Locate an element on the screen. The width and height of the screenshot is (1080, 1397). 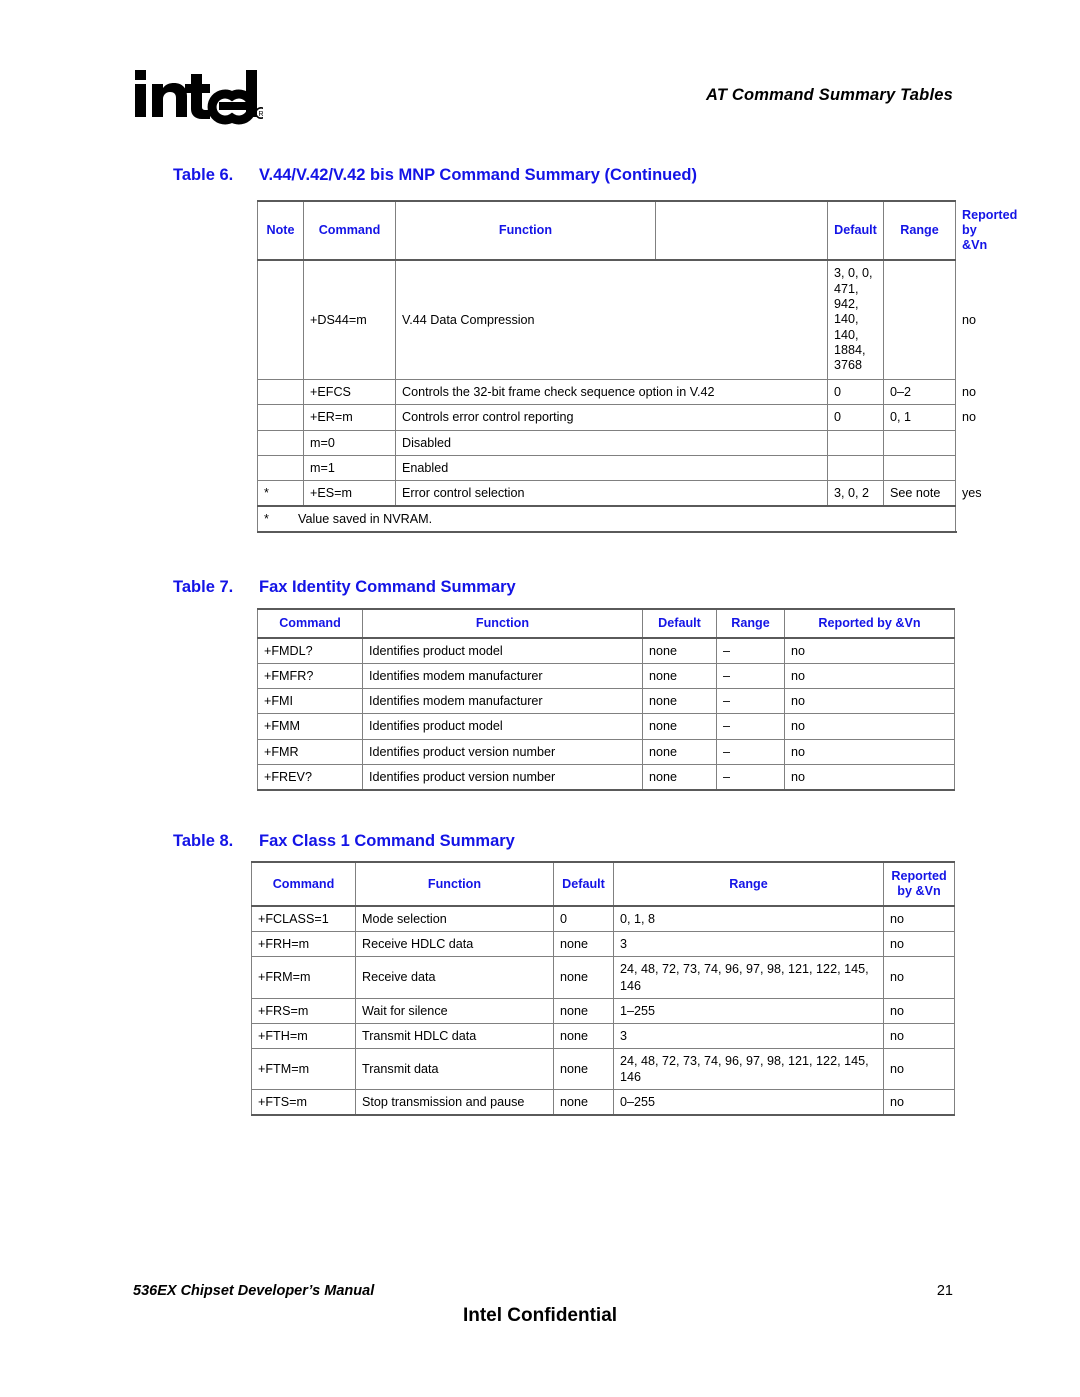
table7-col-command: Command is located at coordinates (310, 623).